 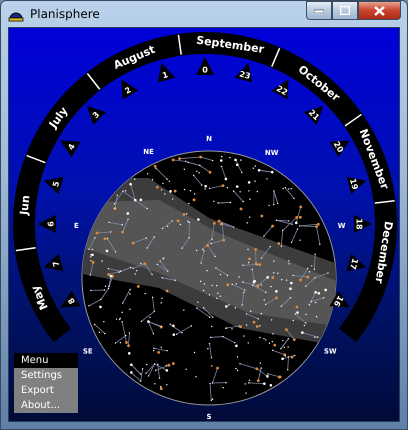 I want to click on hour-marker: 20, so click(x=340, y=149).